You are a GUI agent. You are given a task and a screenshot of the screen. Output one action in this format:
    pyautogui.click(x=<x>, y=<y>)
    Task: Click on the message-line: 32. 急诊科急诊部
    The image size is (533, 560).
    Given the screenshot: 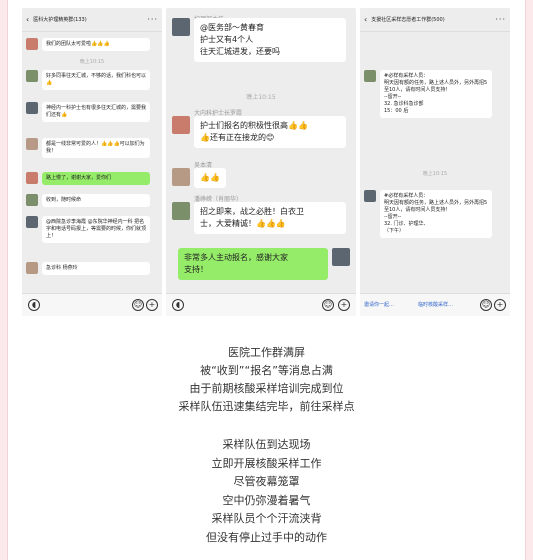 What is the action you would take?
    pyautogui.click(x=404, y=104)
    